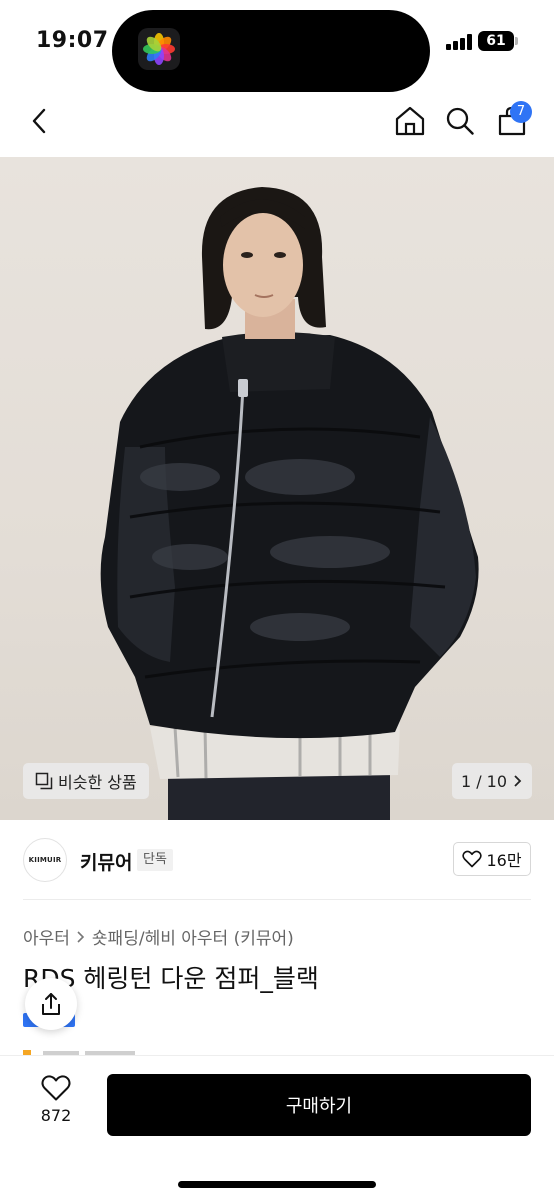  Describe the element at coordinates (516, 41) in the screenshot. I see `battery-tip` at that location.